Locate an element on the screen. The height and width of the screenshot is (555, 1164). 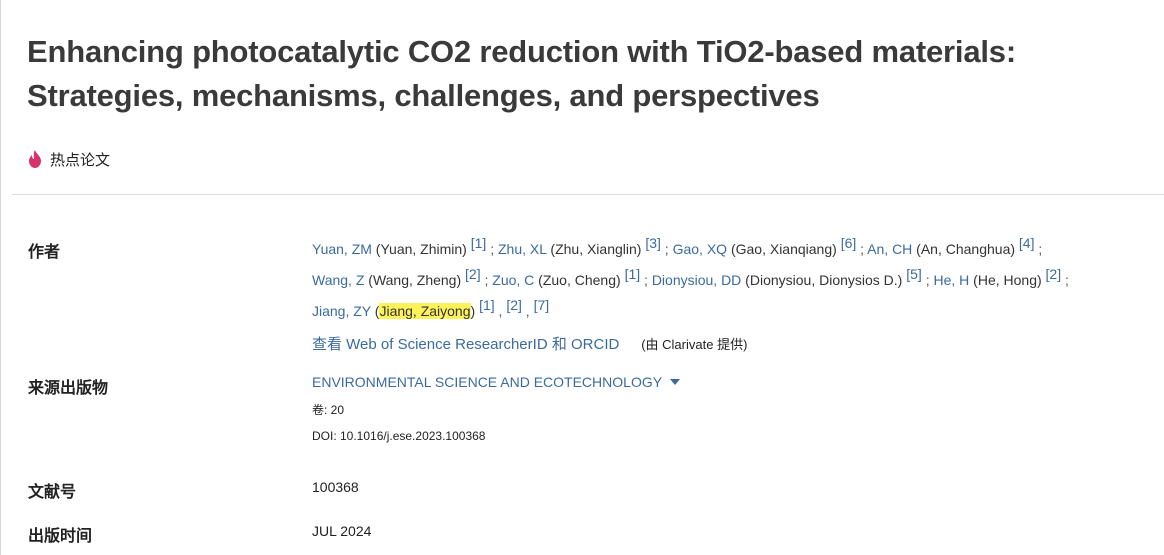
doc-number-label: 文献号 is located at coordinates (52, 492).